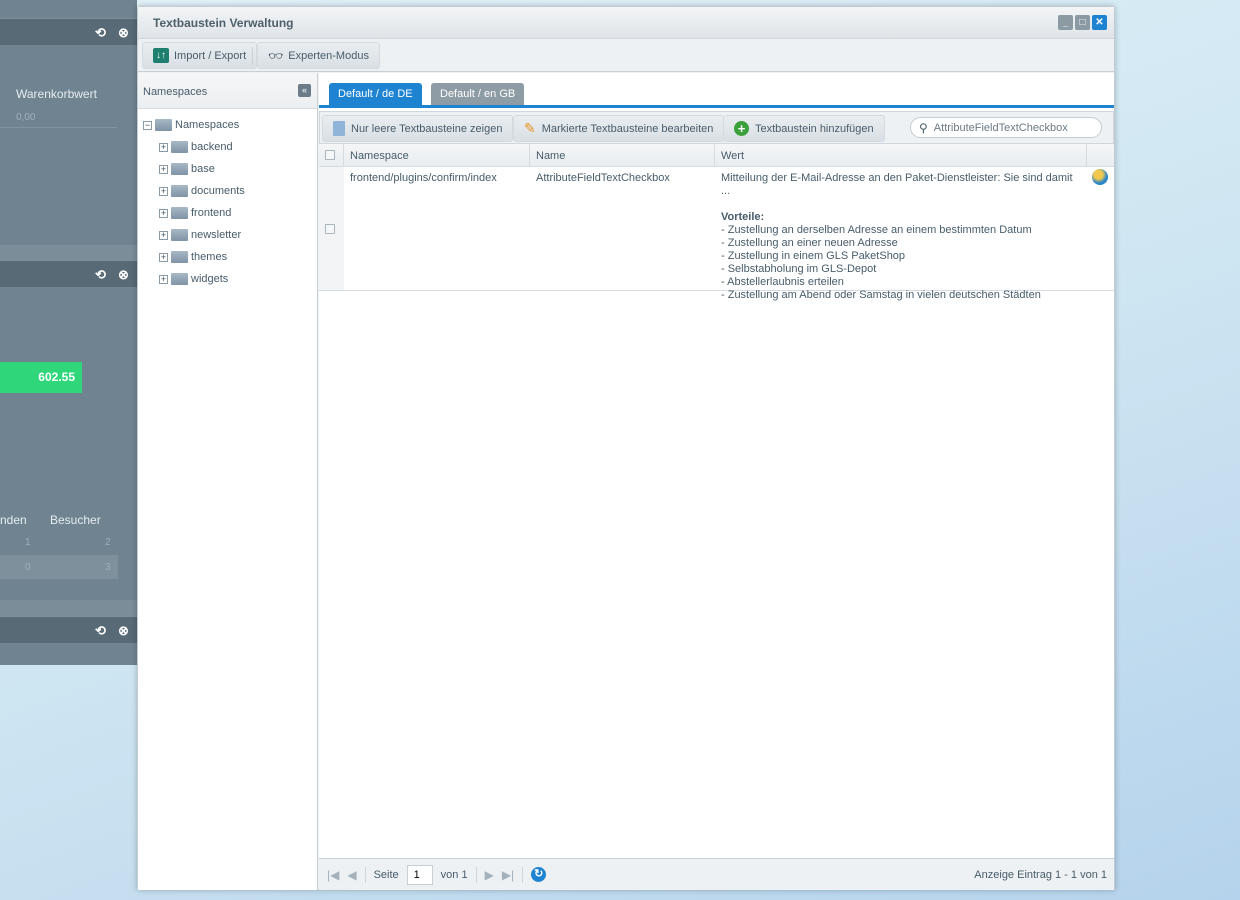 The height and width of the screenshot is (900, 1240). What do you see at coordinates (489, 875) in the screenshot?
I see `next-page-icon: ▶` at bounding box center [489, 875].